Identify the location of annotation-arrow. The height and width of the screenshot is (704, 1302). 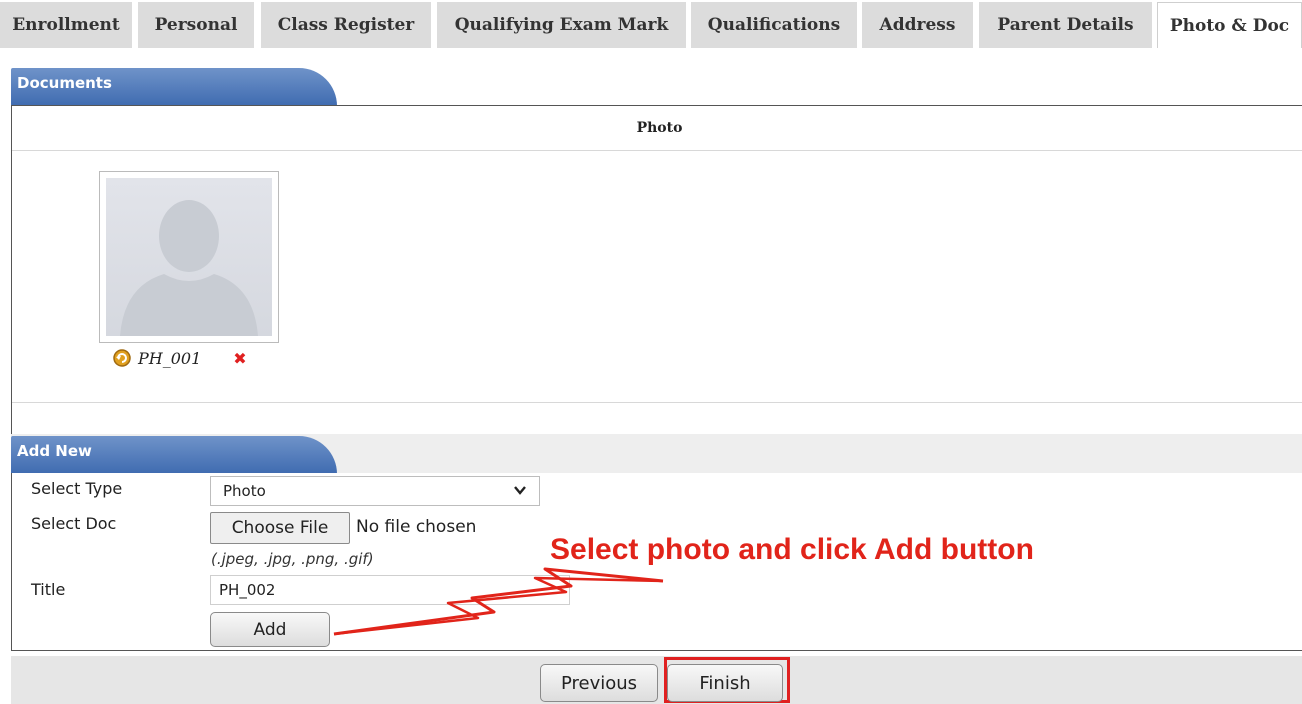
(498, 601).